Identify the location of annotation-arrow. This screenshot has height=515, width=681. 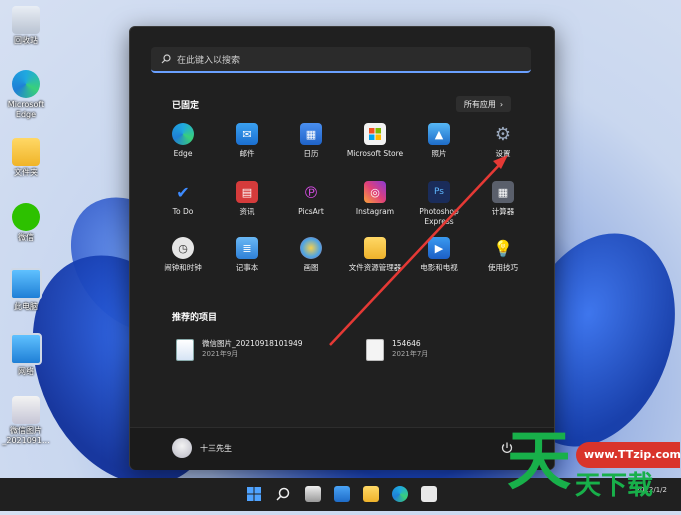
(418, 250).